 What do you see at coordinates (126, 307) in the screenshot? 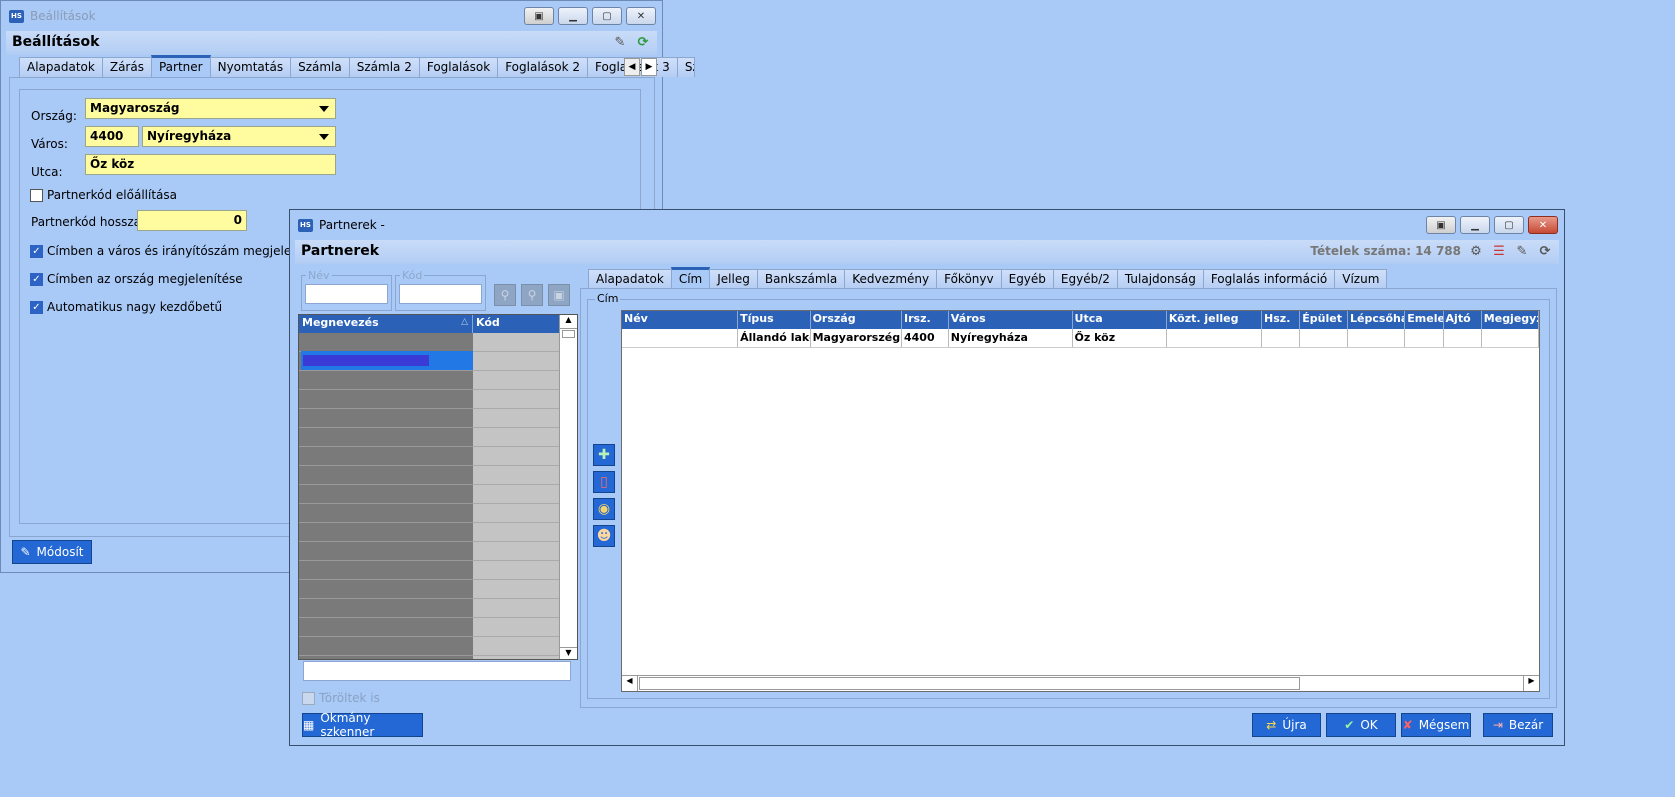
I see `auto-capital-checkbox: ✓ Automatikus nagy kezdőbetű` at bounding box center [126, 307].